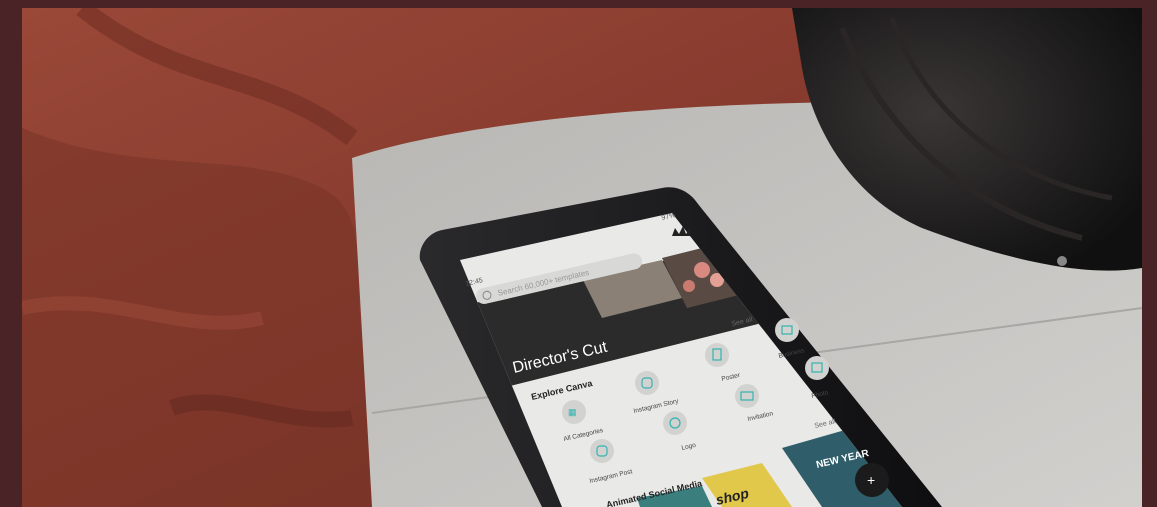 The width and height of the screenshot is (1157, 507). Describe the element at coordinates (572, 412) in the screenshot. I see `grid-icon: ▦` at that location.